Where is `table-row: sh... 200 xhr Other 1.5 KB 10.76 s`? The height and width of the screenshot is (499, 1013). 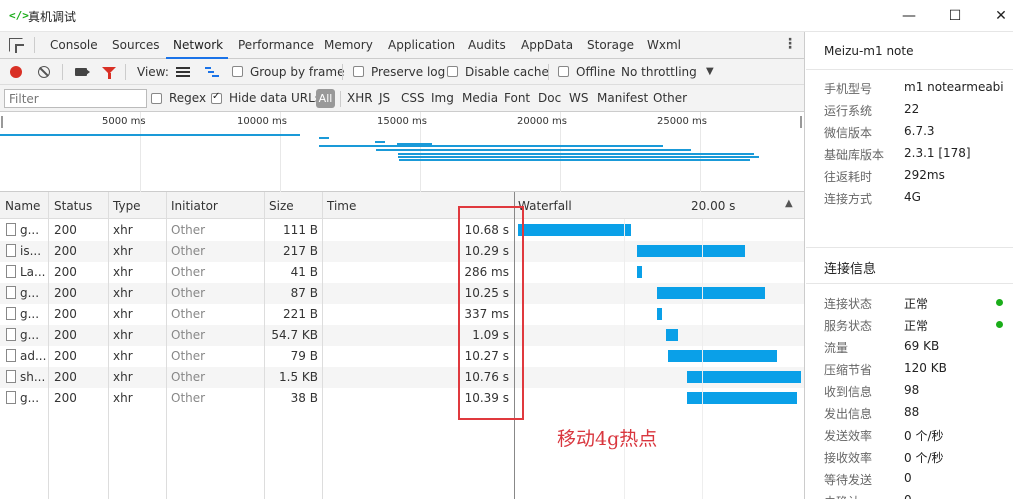 table-row: sh... 200 xhr Other 1.5 KB 10.76 s is located at coordinates (402, 377).